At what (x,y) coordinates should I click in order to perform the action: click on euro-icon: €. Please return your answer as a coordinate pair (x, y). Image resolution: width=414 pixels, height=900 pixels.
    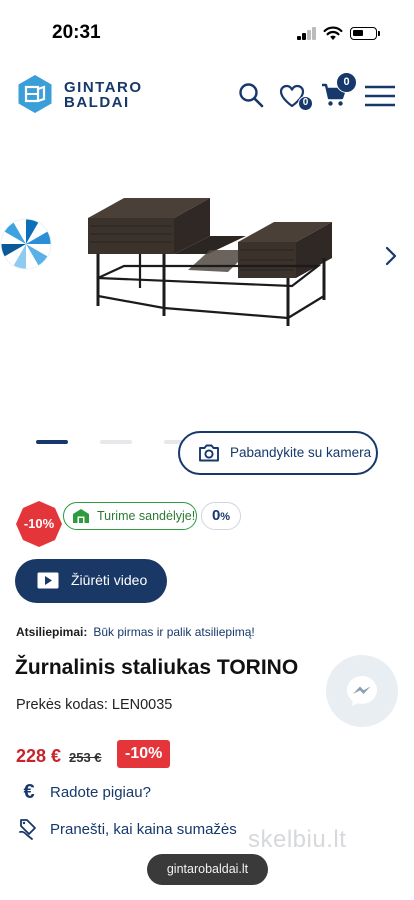
    Looking at the image, I should click on (29, 792).